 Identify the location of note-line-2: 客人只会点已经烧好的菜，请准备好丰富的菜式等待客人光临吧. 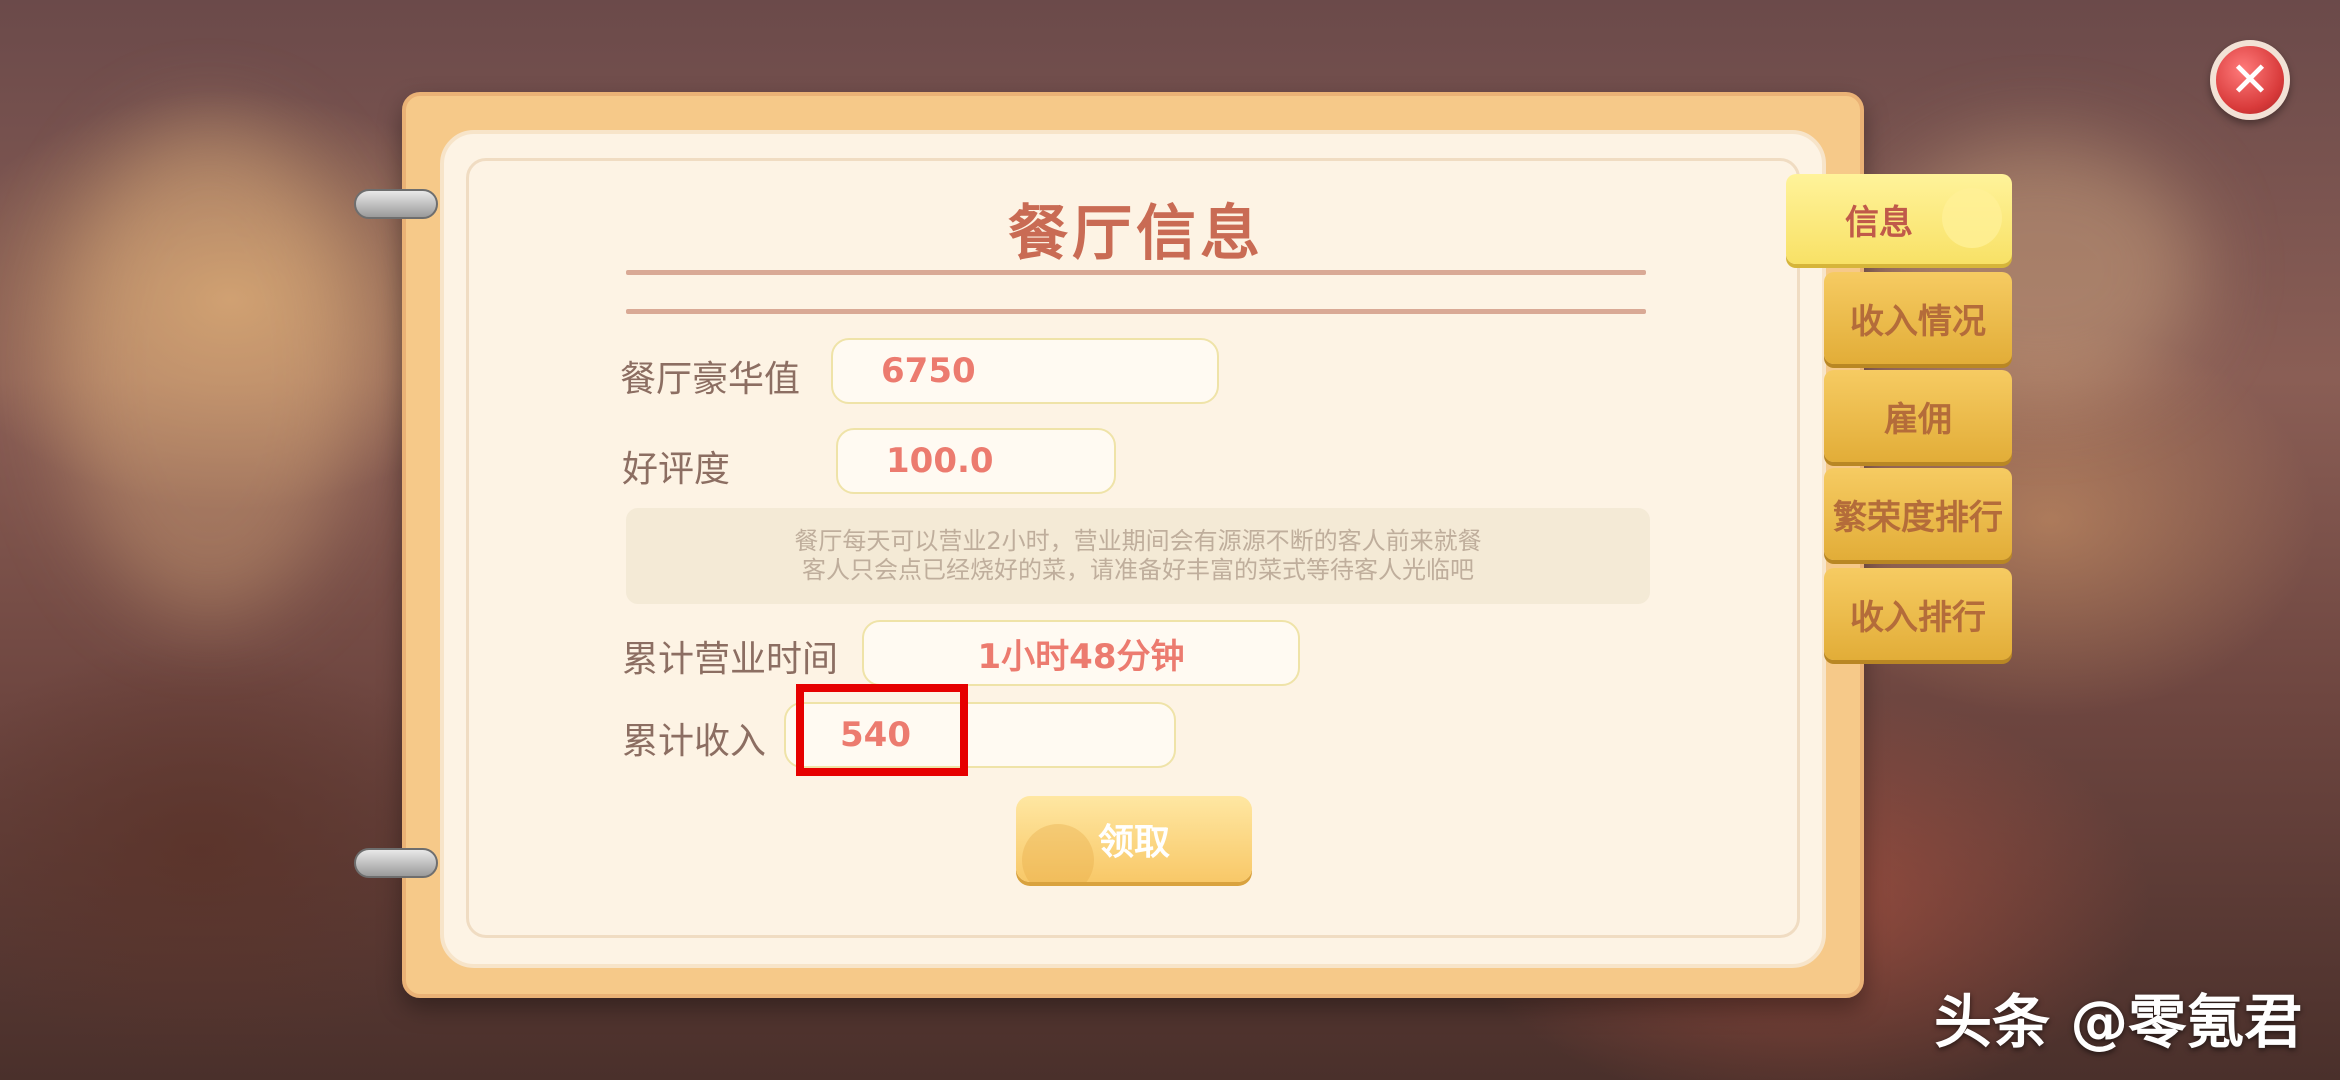
(1138, 570).